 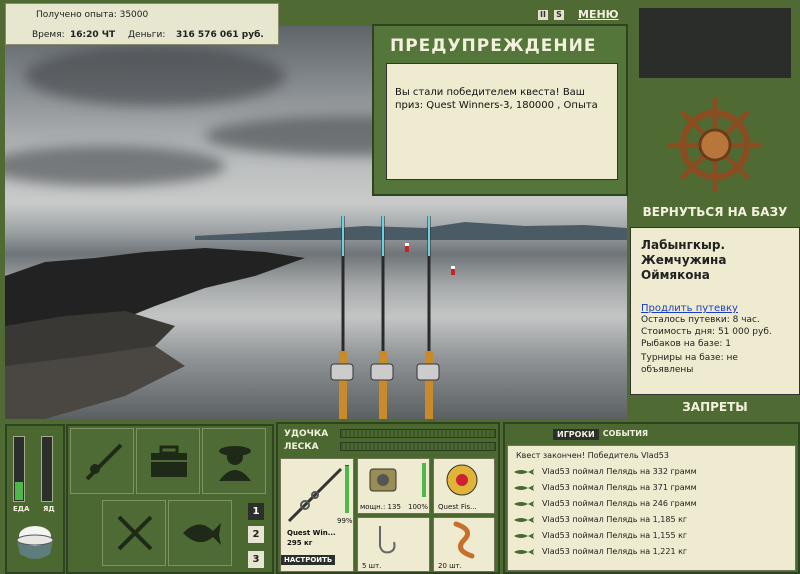 I want to click on line-slider-label: ЛЕСКА, so click(x=301, y=447).